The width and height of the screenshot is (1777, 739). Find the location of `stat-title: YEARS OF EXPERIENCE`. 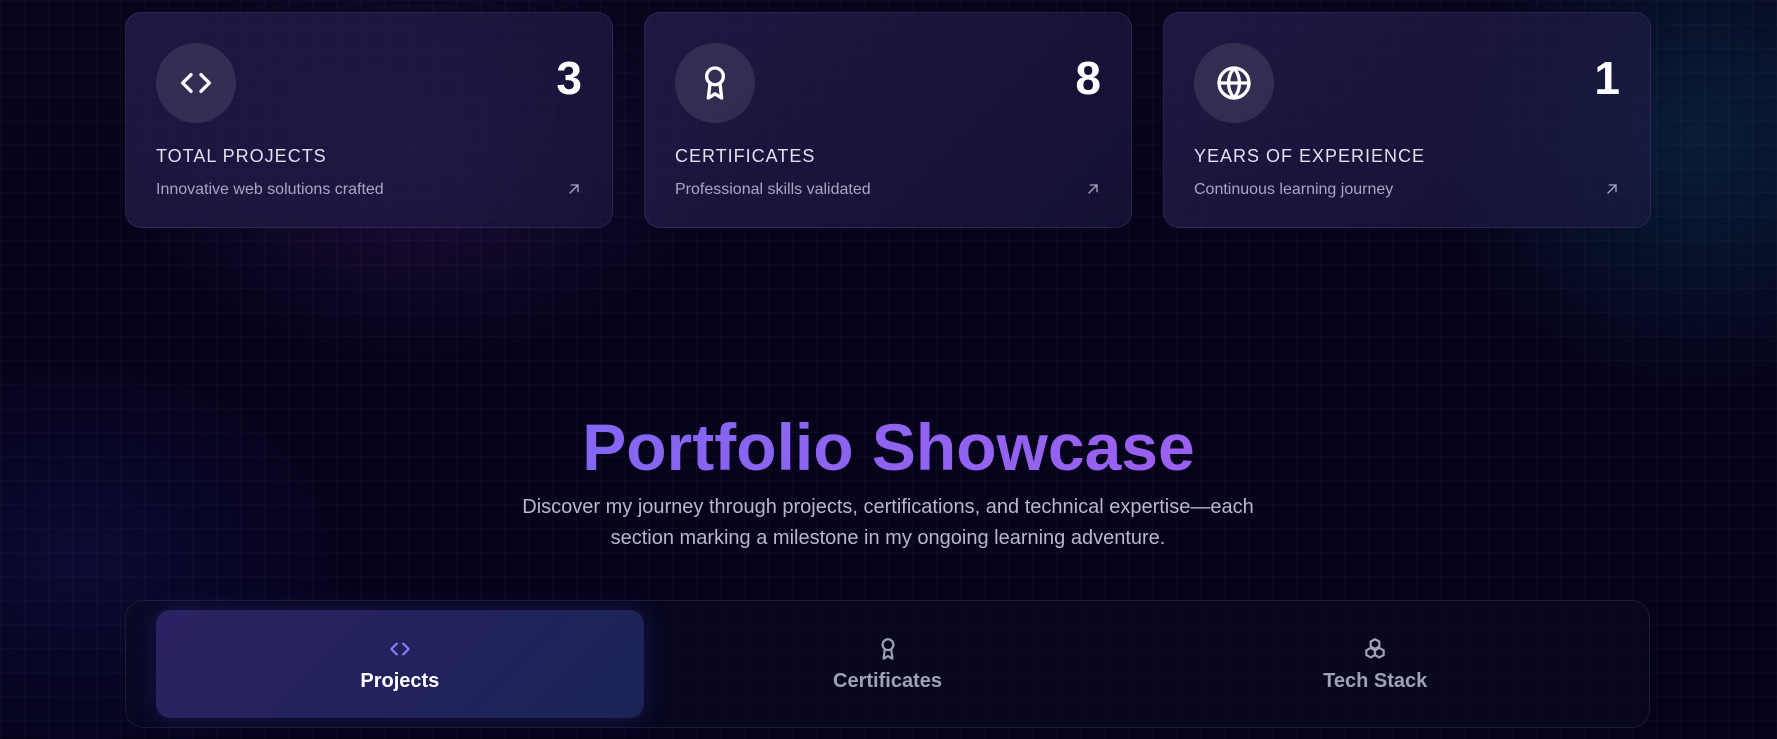

stat-title: YEARS OF EXPERIENCE is located at coordinates (1310, 156).